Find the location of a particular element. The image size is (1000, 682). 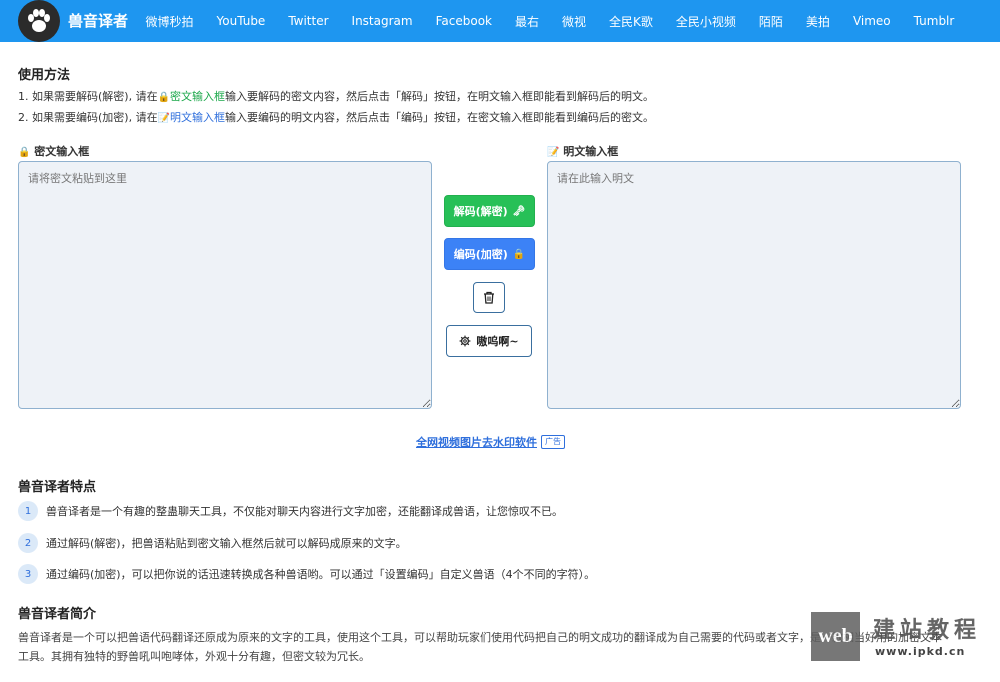

key-icon: 🗝 is located at coordinates (519, 211).